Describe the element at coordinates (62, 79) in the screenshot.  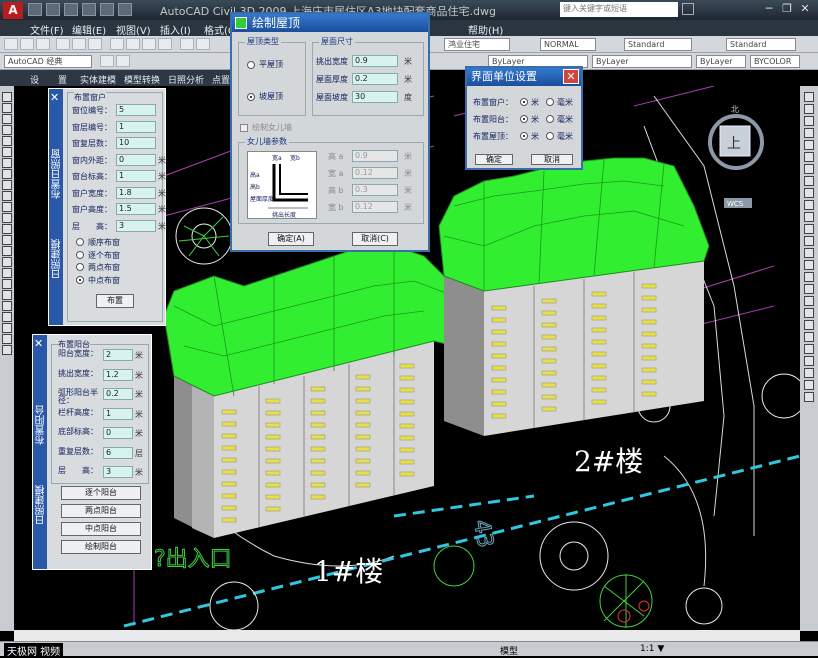
I see `plugin-menu-item: 置` at that location.